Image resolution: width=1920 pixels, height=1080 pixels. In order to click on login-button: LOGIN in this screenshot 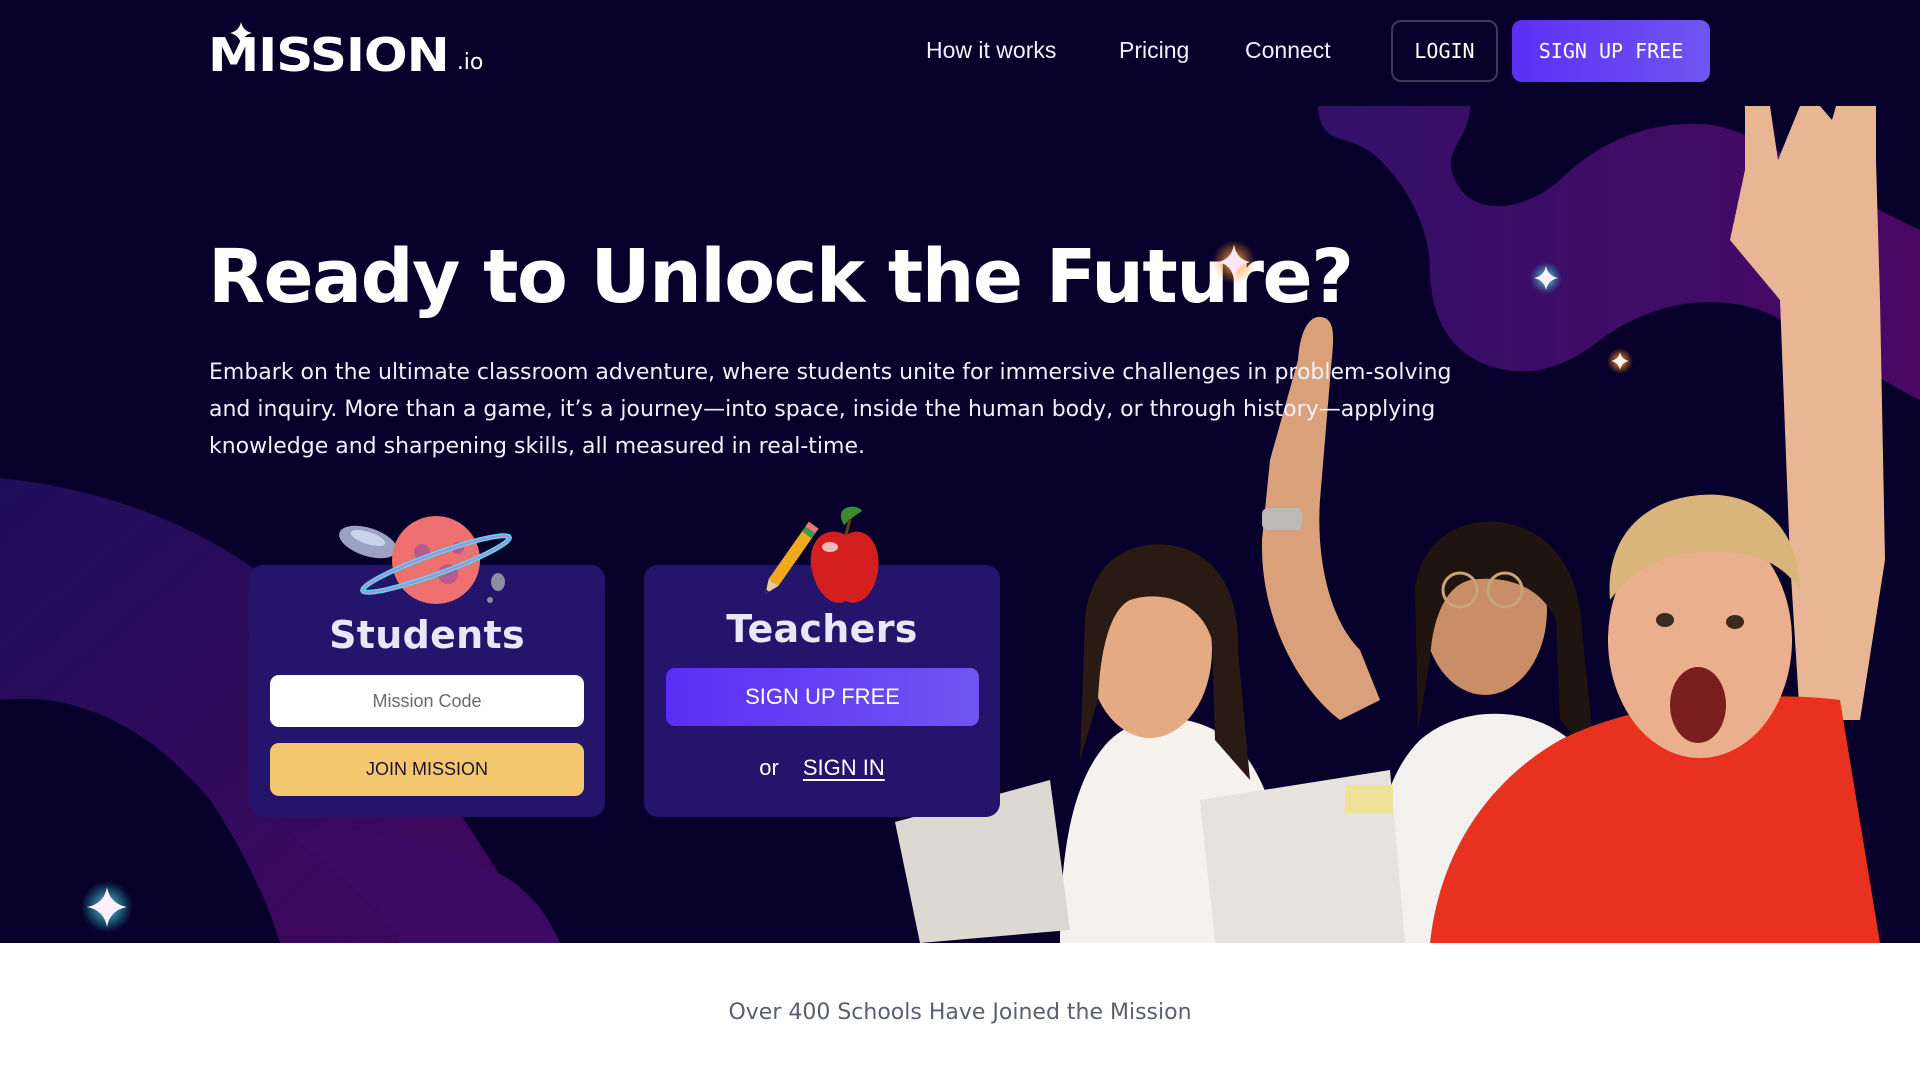, I will do `click(1444, 51)`.